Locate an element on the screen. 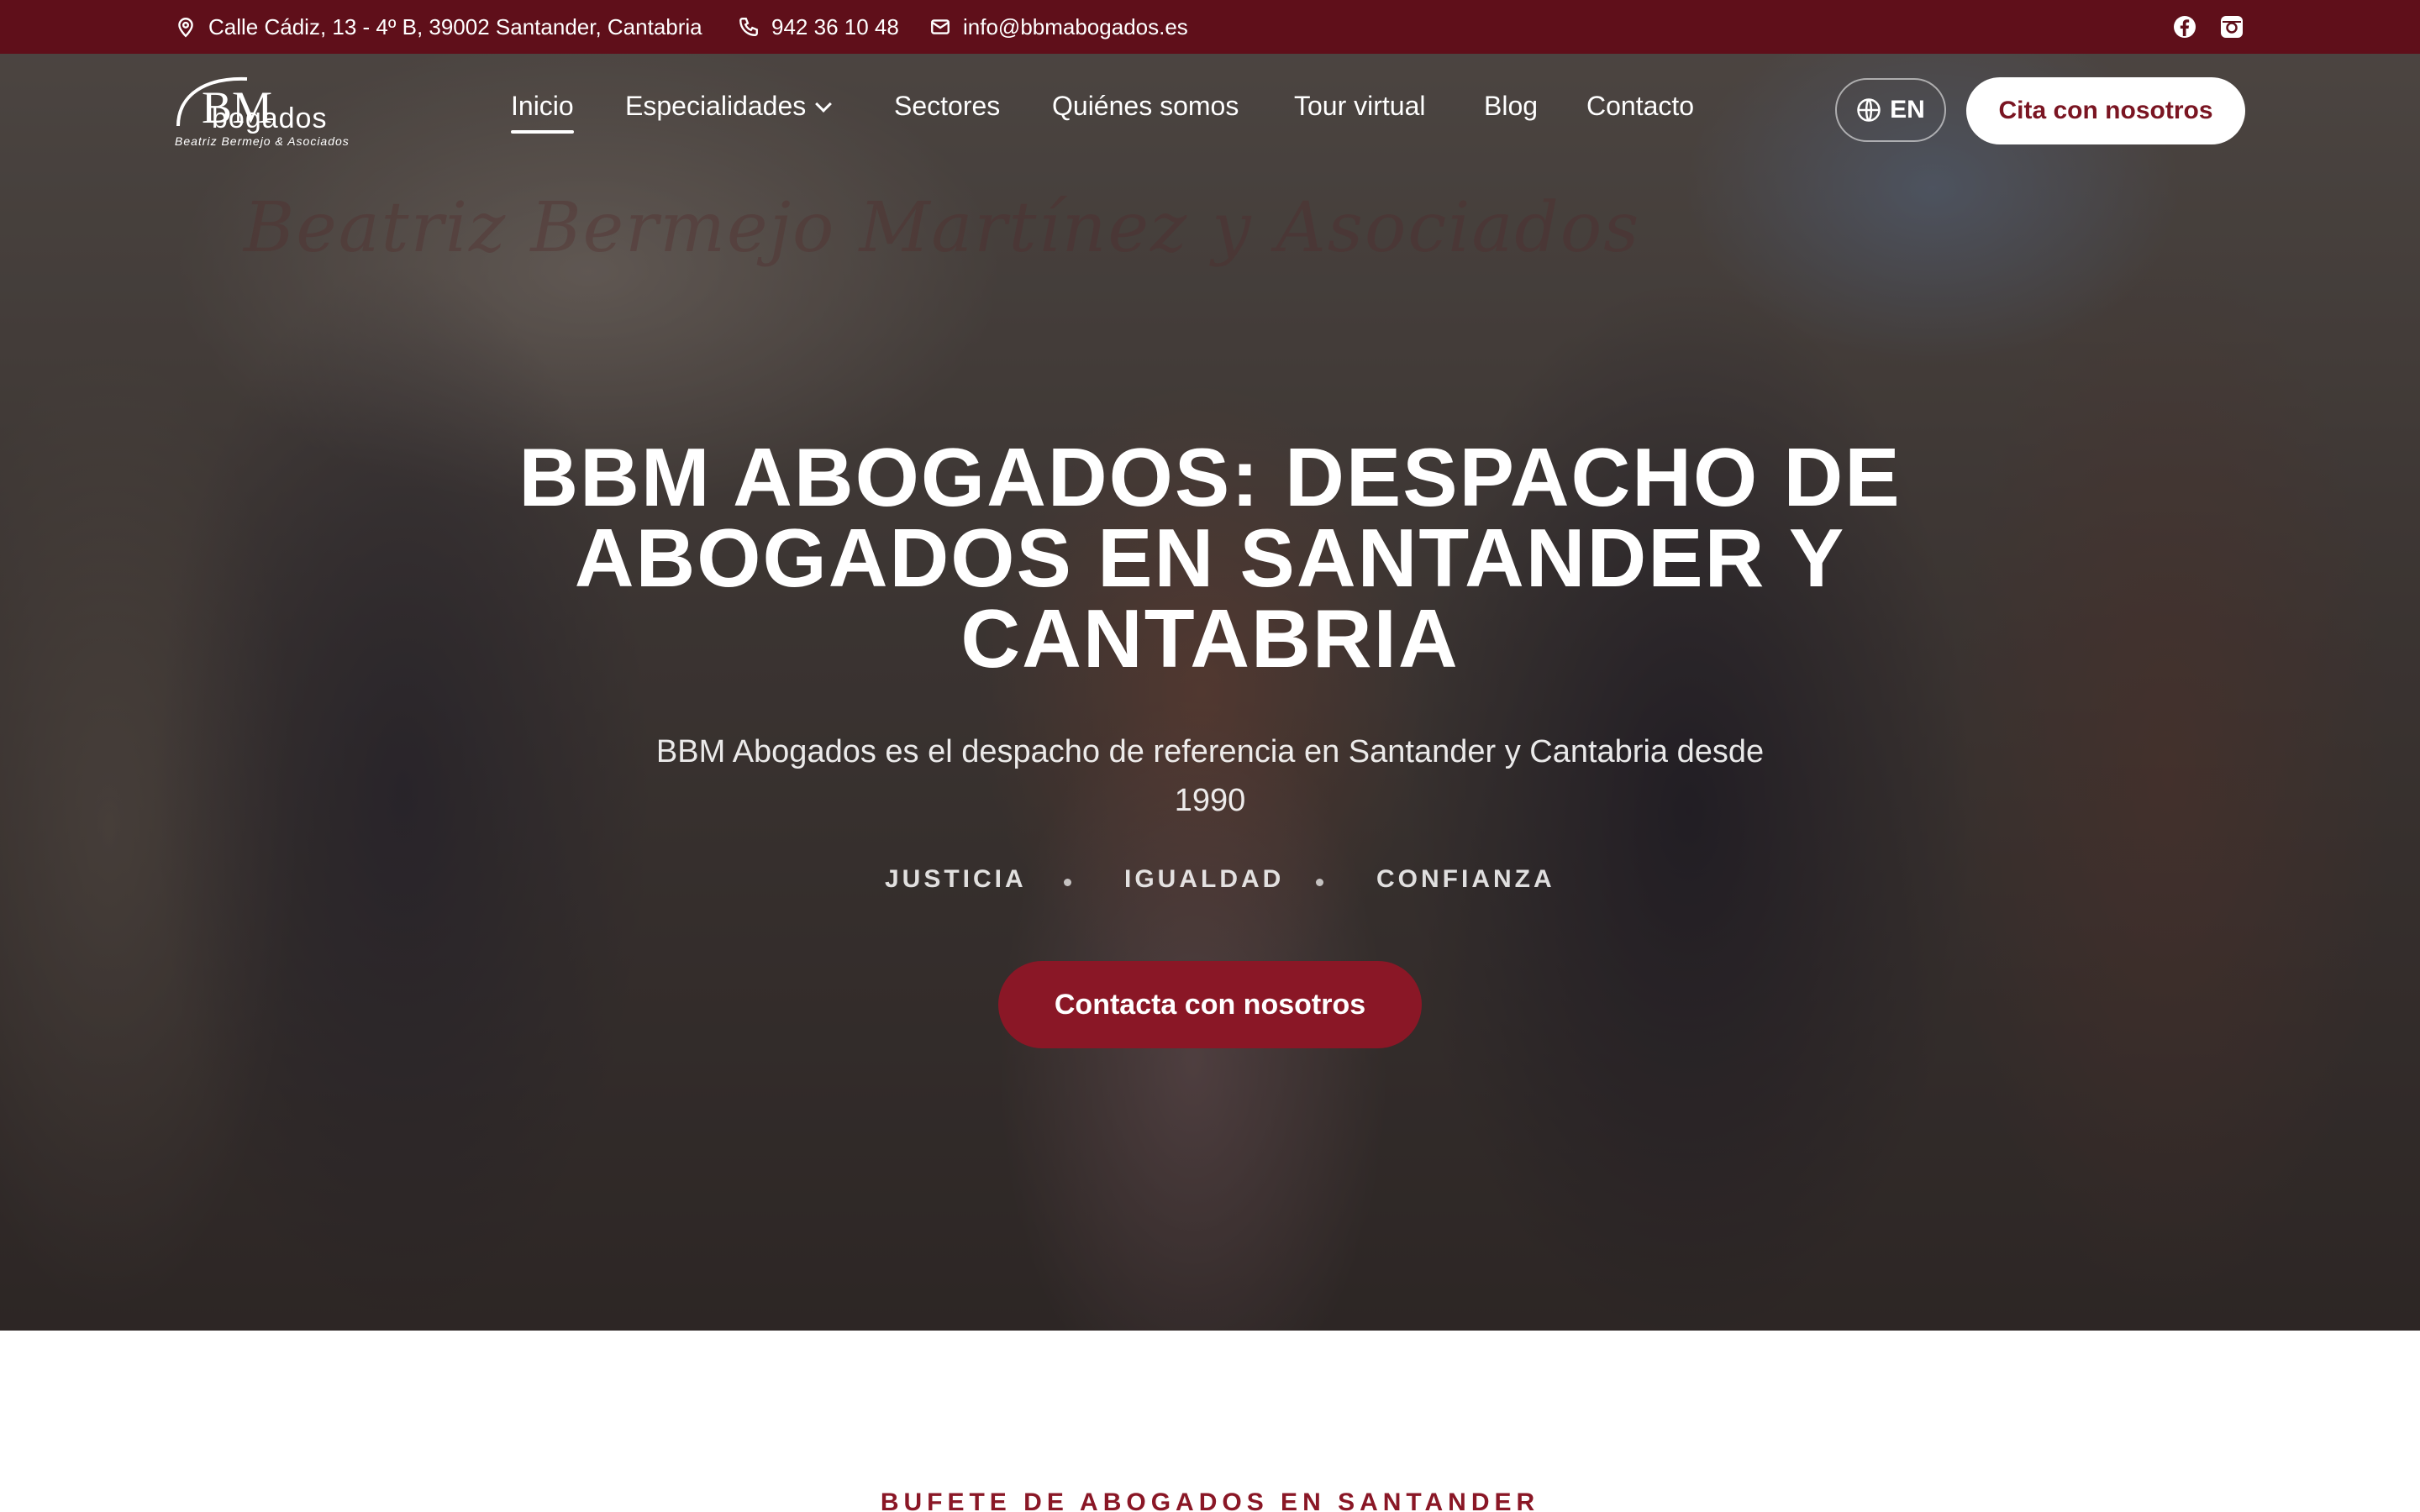 Image resolution: width=2420 pixels, height=1512 pixels. nav-item-label: Especialidades is located at coordinates (716, 106).